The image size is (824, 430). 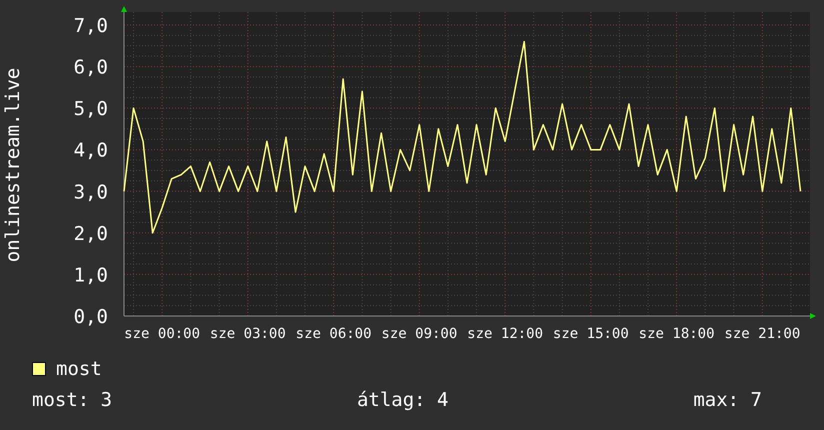 I want to click on x-tick-label: sze 03:00, so click(x=248, y=334).